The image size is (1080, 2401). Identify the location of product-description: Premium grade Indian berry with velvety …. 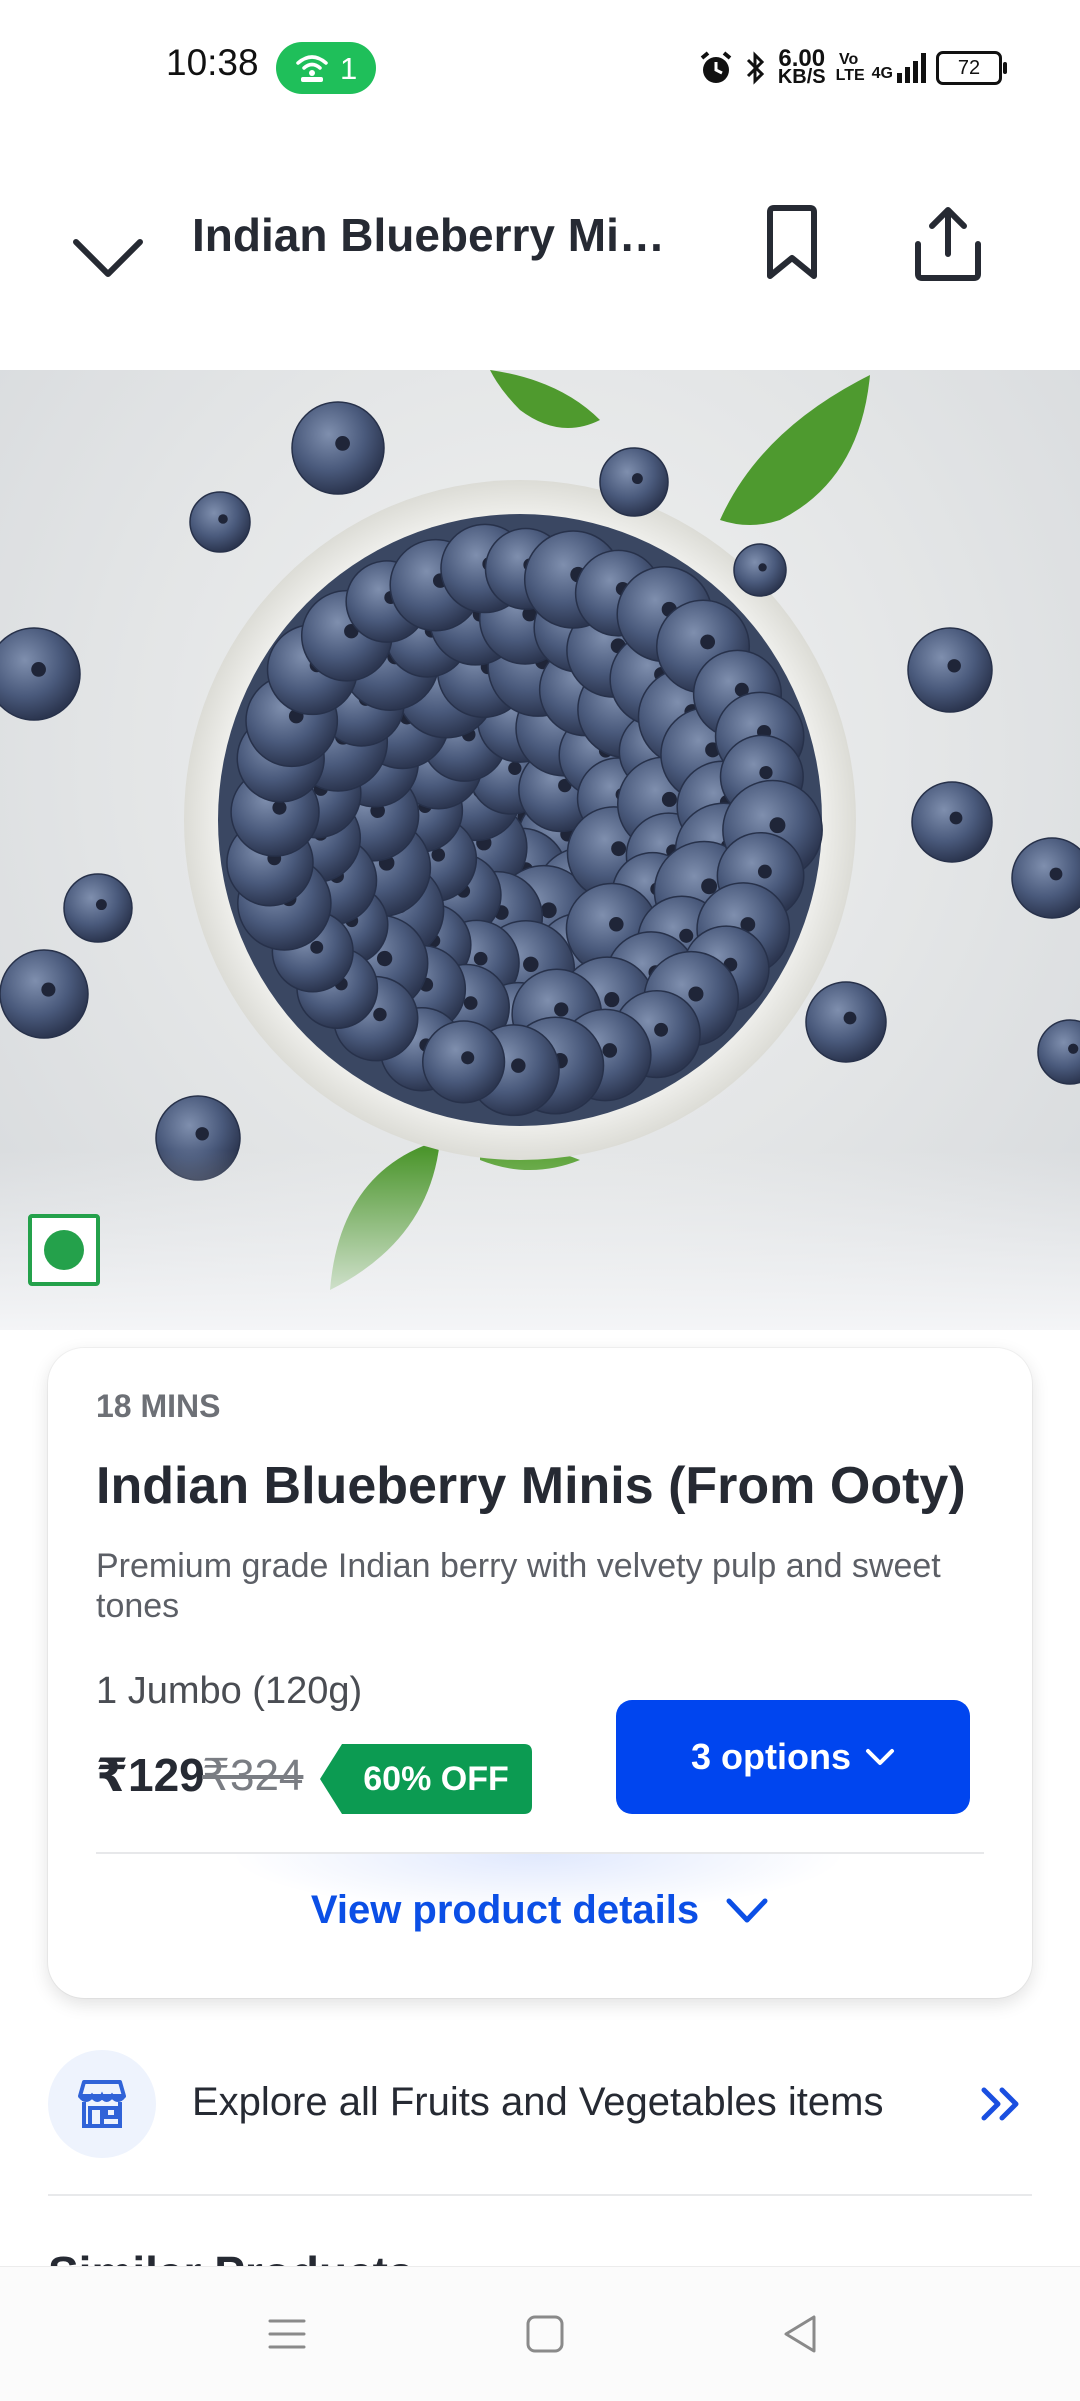
(518, 1586).